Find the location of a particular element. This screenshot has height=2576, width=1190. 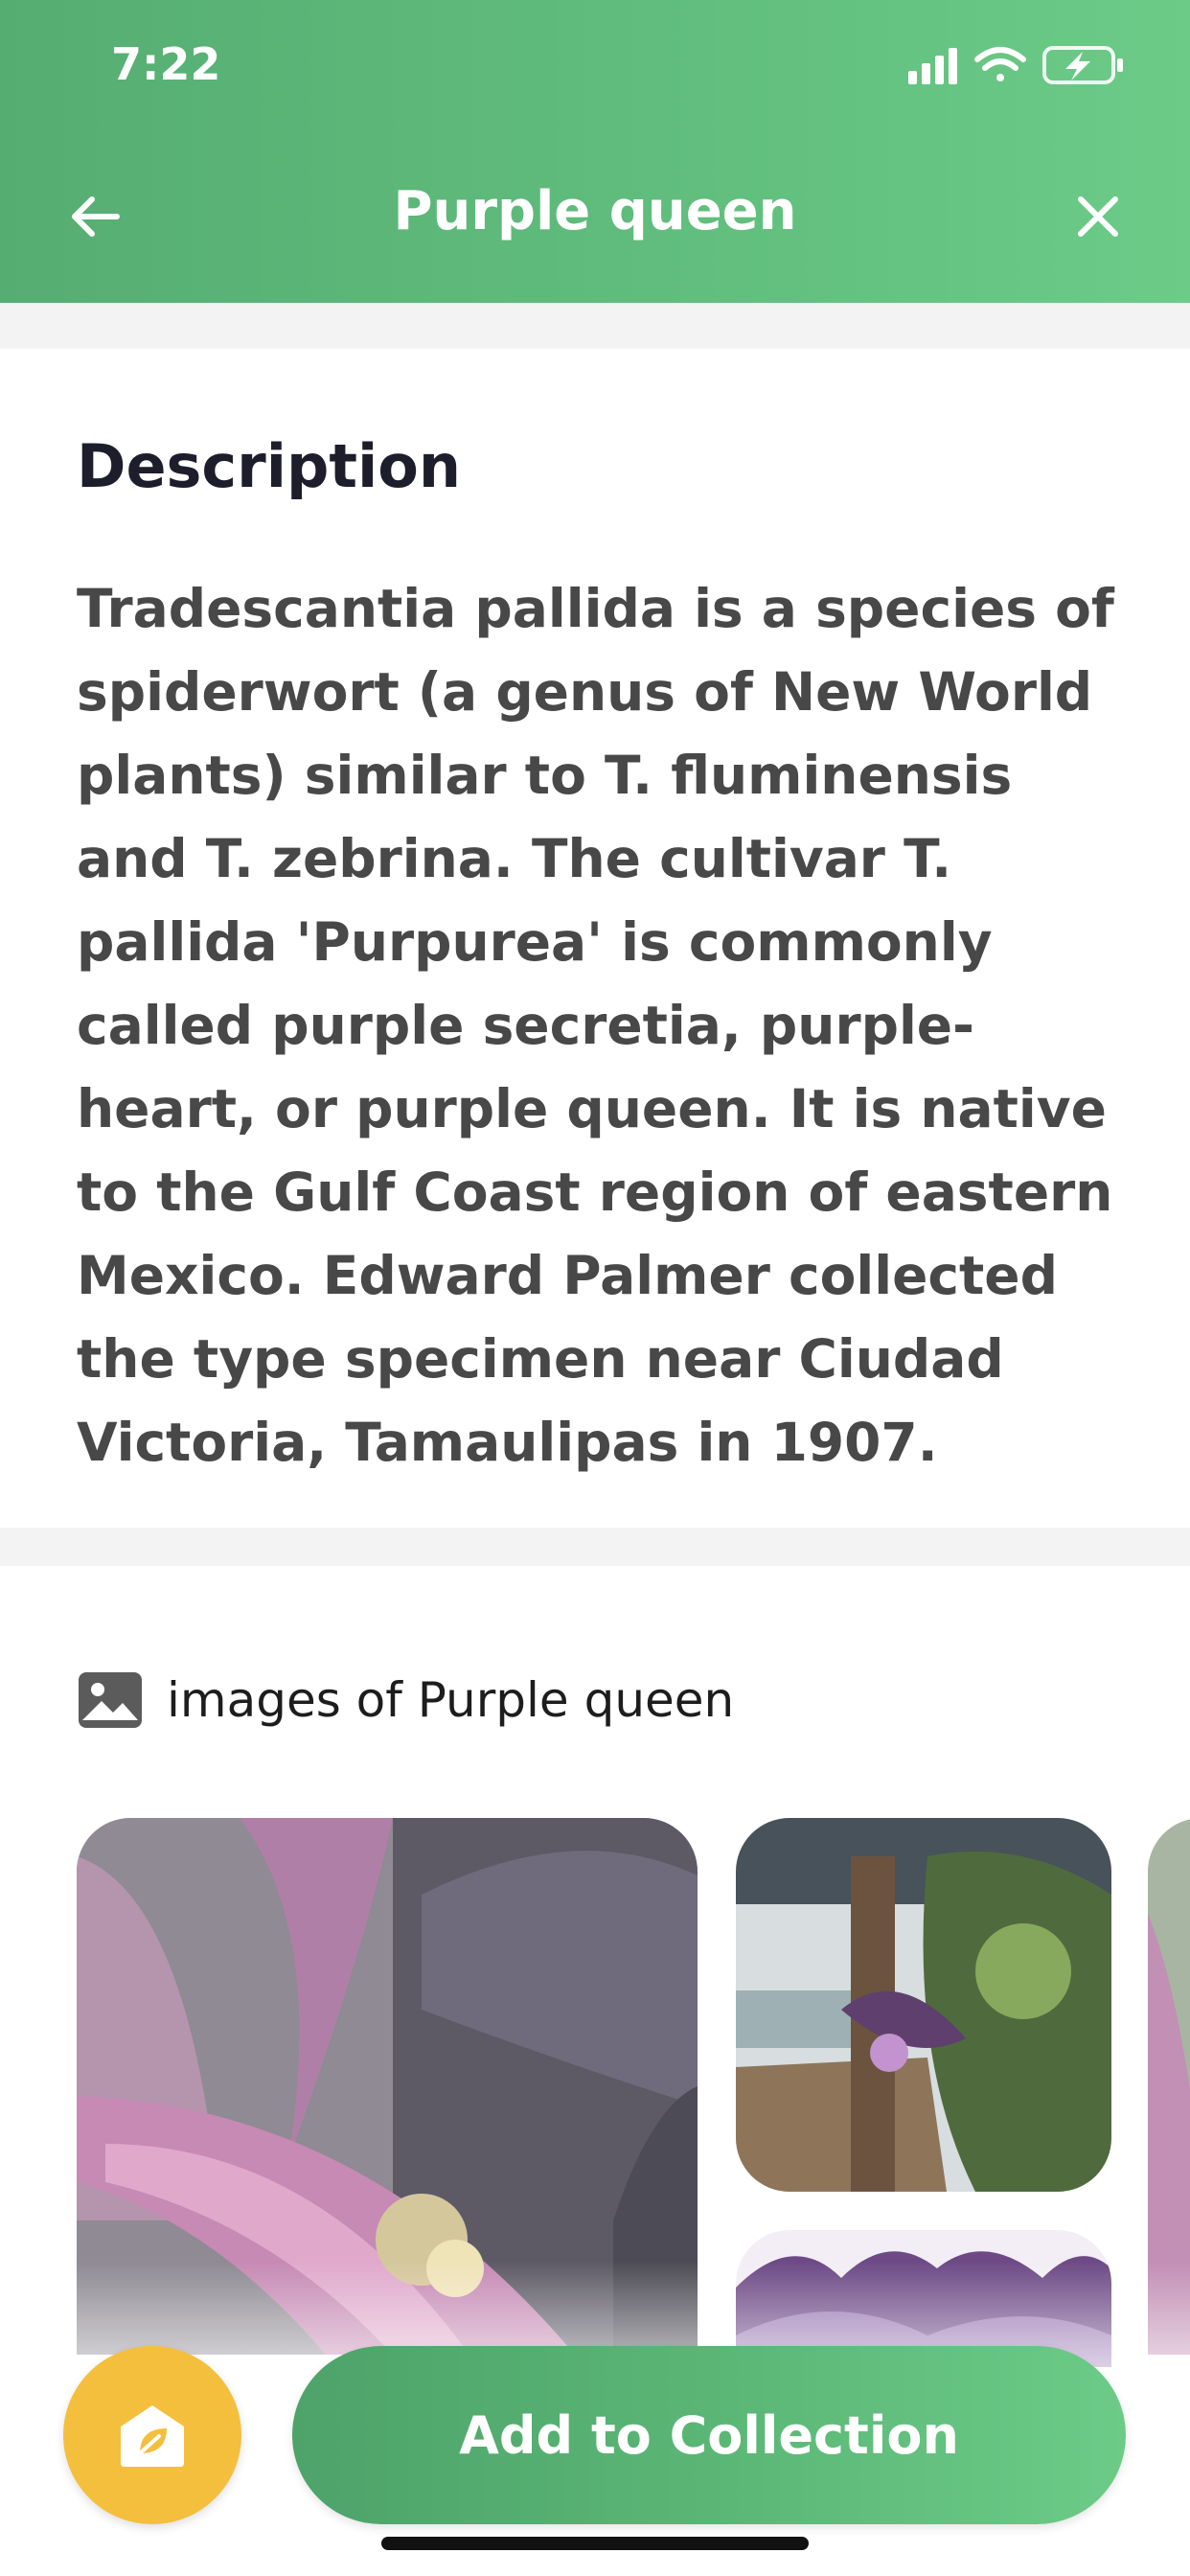

status-icons is located at coordinates (1015, 65).